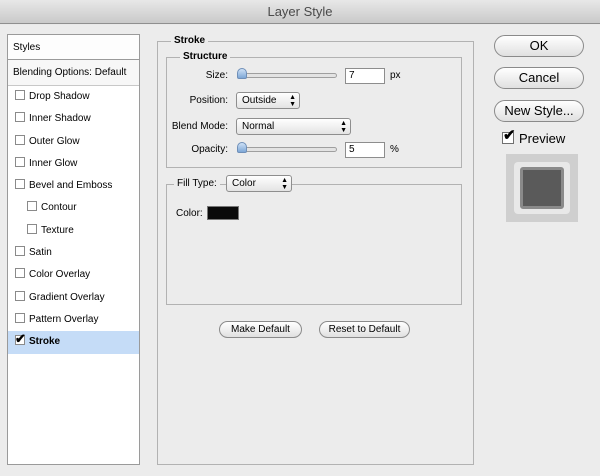 This screenshot has width=600, height=476. What do you see at coordinates (314, 244) in the screenshot?
I see `fill-type-group` at bounding box center [314, 244].